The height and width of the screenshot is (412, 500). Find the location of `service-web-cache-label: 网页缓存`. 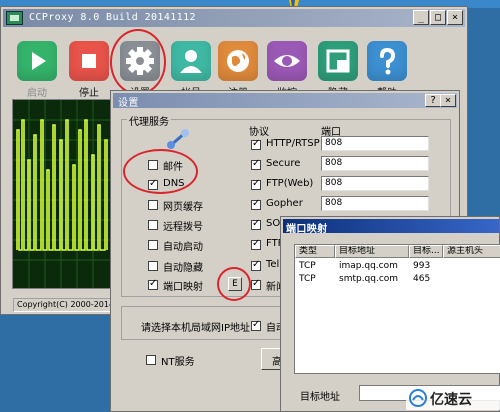

service-web-cache-label: 网页缓存 is located at coordinates (183, 207).